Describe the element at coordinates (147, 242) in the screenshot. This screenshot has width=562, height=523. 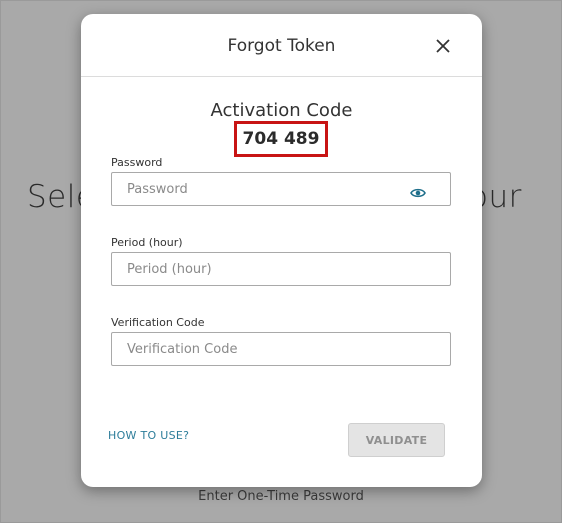
I see `period-label: Period (hour)` at that location.